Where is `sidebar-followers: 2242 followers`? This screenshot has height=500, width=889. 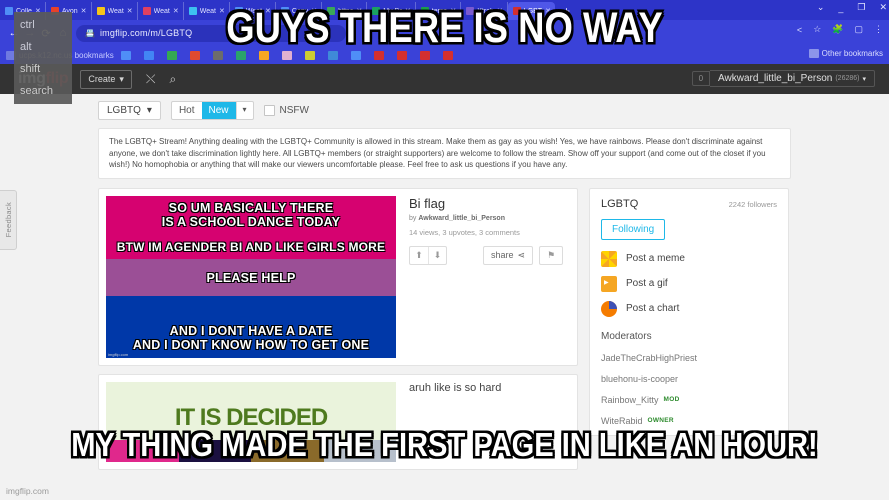
sidebar-followers: 2242 followers is located at coordinates (752, 204).